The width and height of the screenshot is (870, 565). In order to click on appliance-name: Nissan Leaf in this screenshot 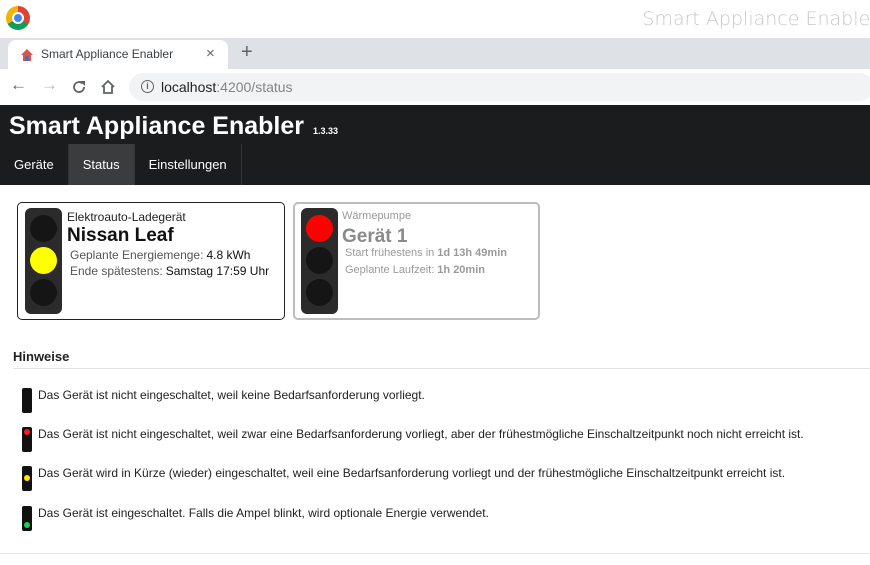, I will do `click(120, 235)`.